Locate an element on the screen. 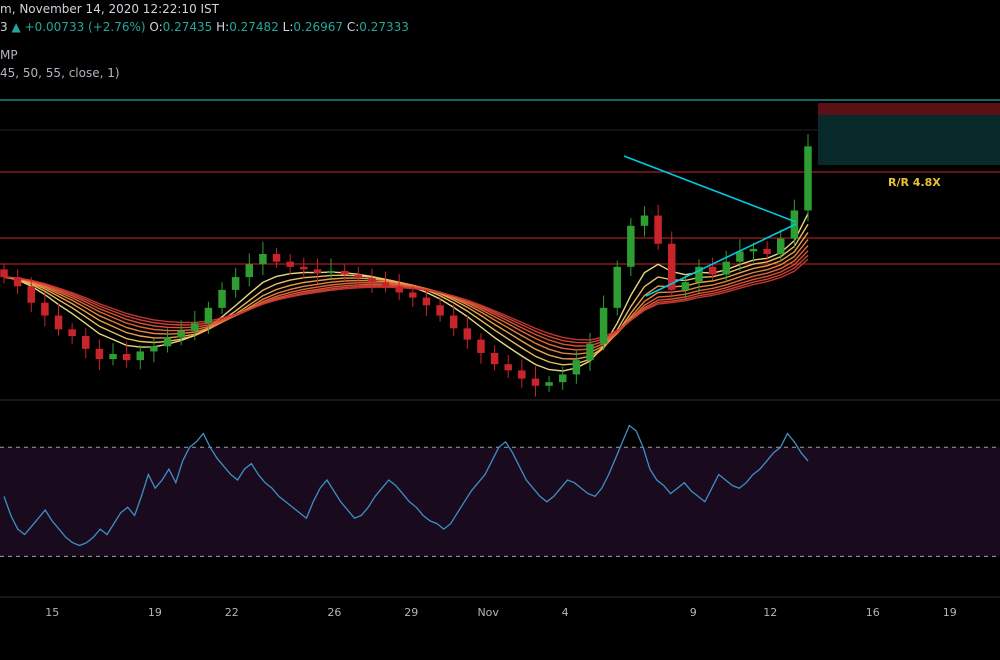 The height and width of the screenshot is (660, 1000). x-tick-label: 4 is located at coordinates (565, 612).